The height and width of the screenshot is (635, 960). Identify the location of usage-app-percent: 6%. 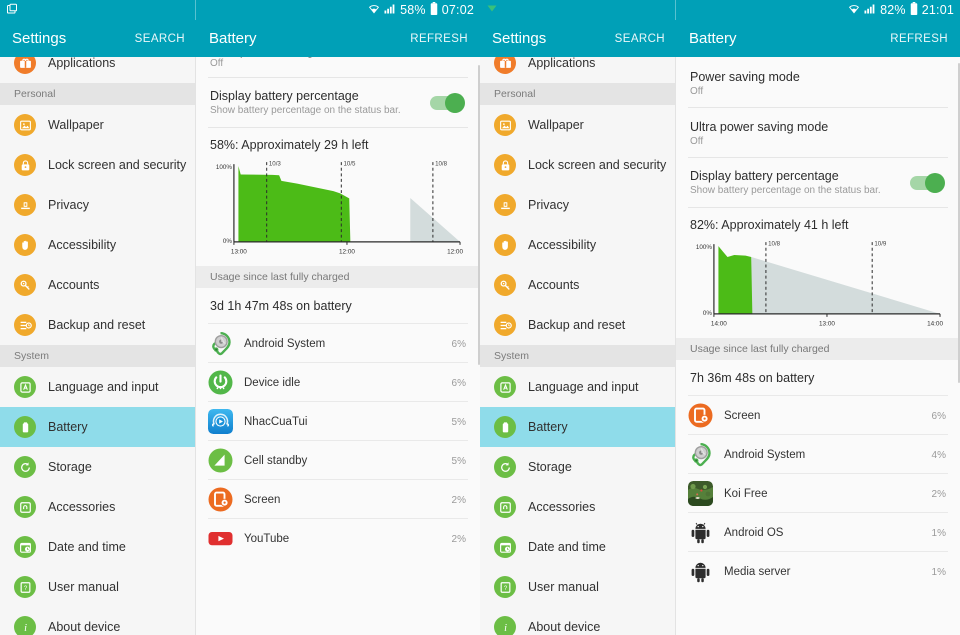
(458, 344).